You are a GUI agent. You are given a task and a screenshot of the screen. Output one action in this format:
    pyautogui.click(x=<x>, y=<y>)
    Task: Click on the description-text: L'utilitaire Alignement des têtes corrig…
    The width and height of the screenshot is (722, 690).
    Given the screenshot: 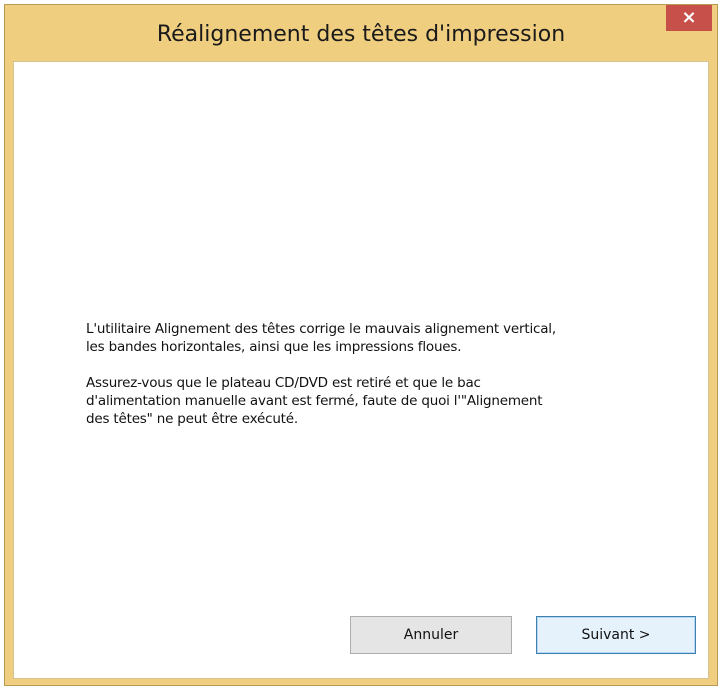 What is the action you would take?
    pyautogui.click(x=321, y=338)
    